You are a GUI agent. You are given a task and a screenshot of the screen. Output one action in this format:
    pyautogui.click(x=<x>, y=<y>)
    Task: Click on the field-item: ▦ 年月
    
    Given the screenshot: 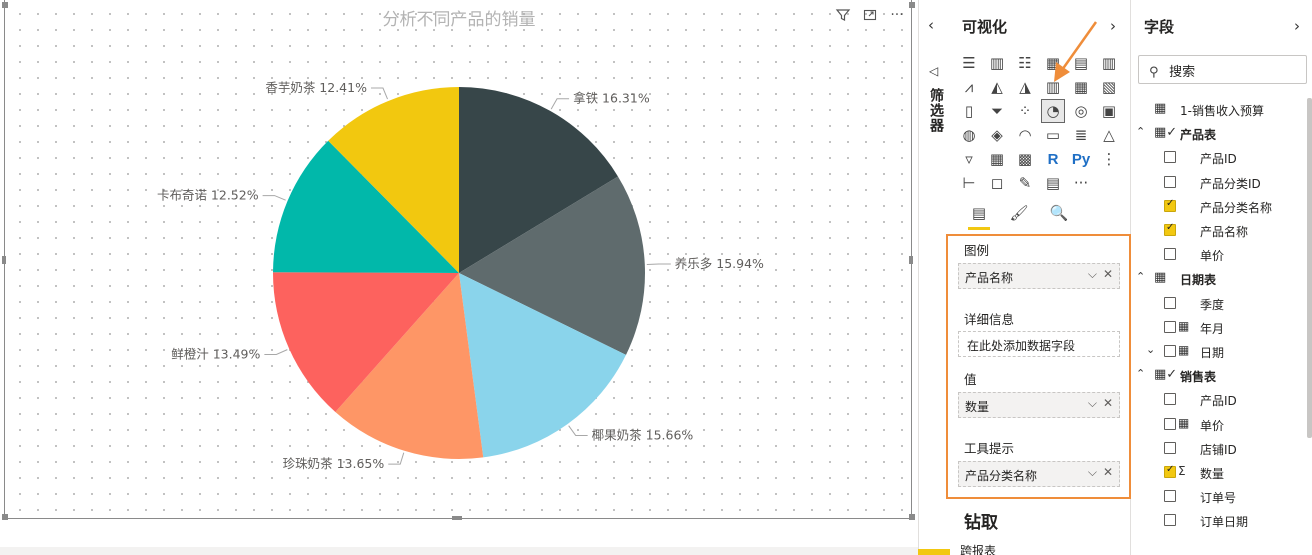 What is the action you would take?
    pyautogui.click(x=1218, y=328)
    